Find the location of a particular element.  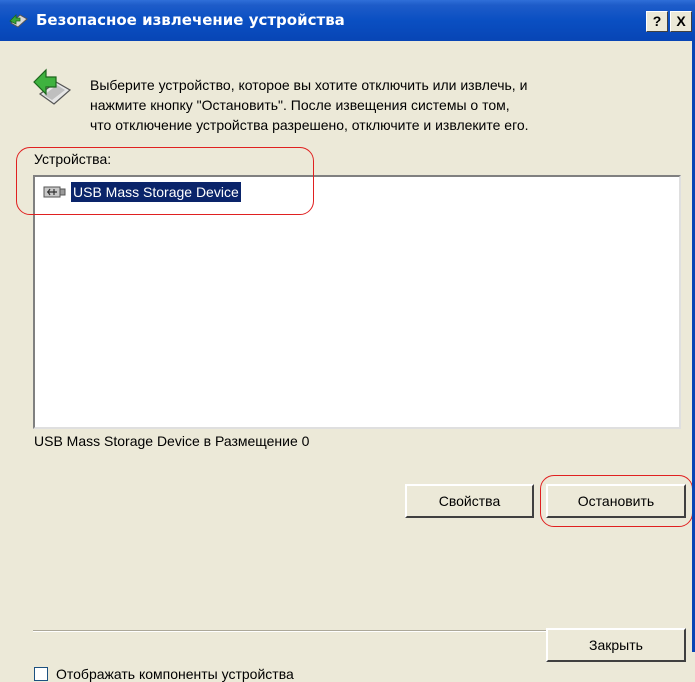

show-components-option: Отображать компоненты устройства is located at coordinates (164, 674).